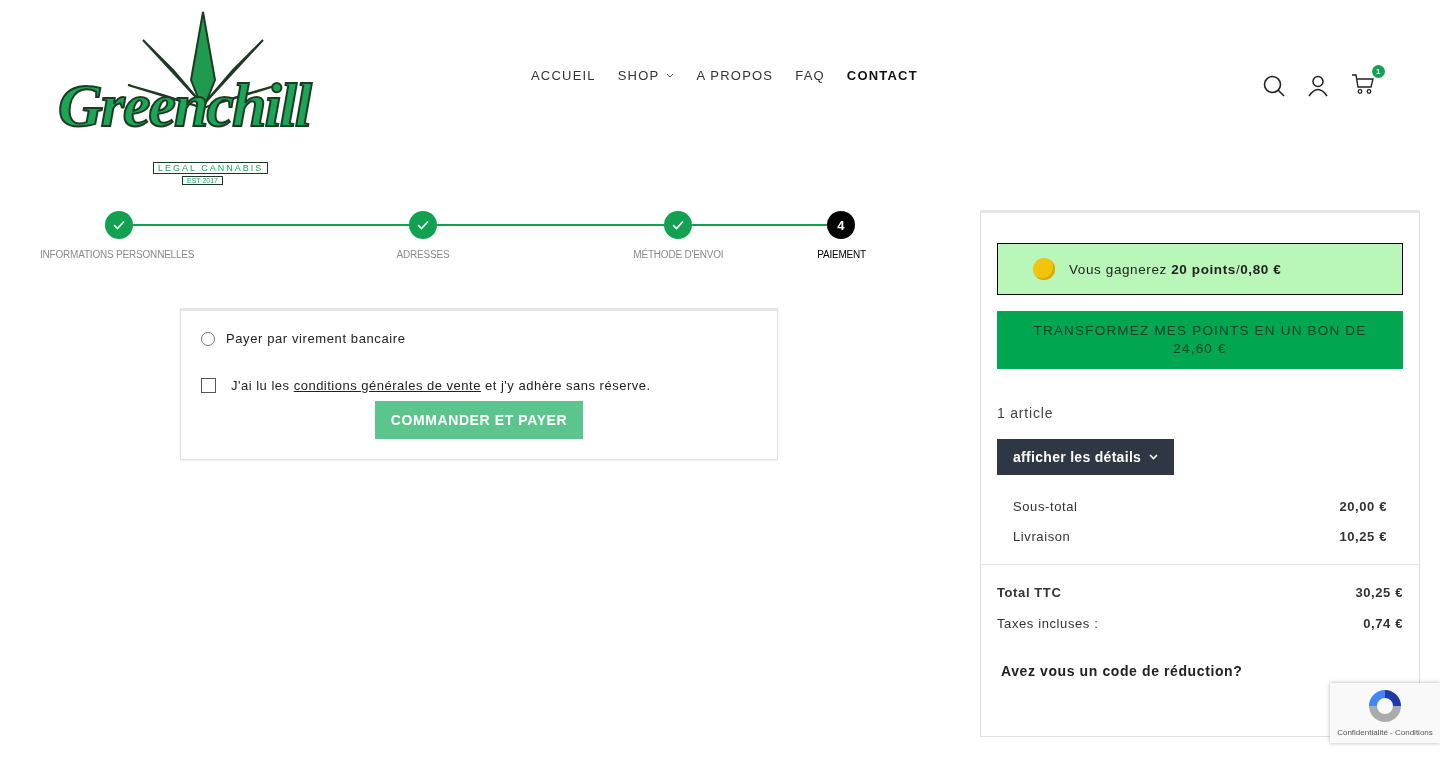 The height and width of the screenshot is (757, 1440). Describe the element at coordinates (1317, 86) in the screenshot. I see `user-icon` at that location.